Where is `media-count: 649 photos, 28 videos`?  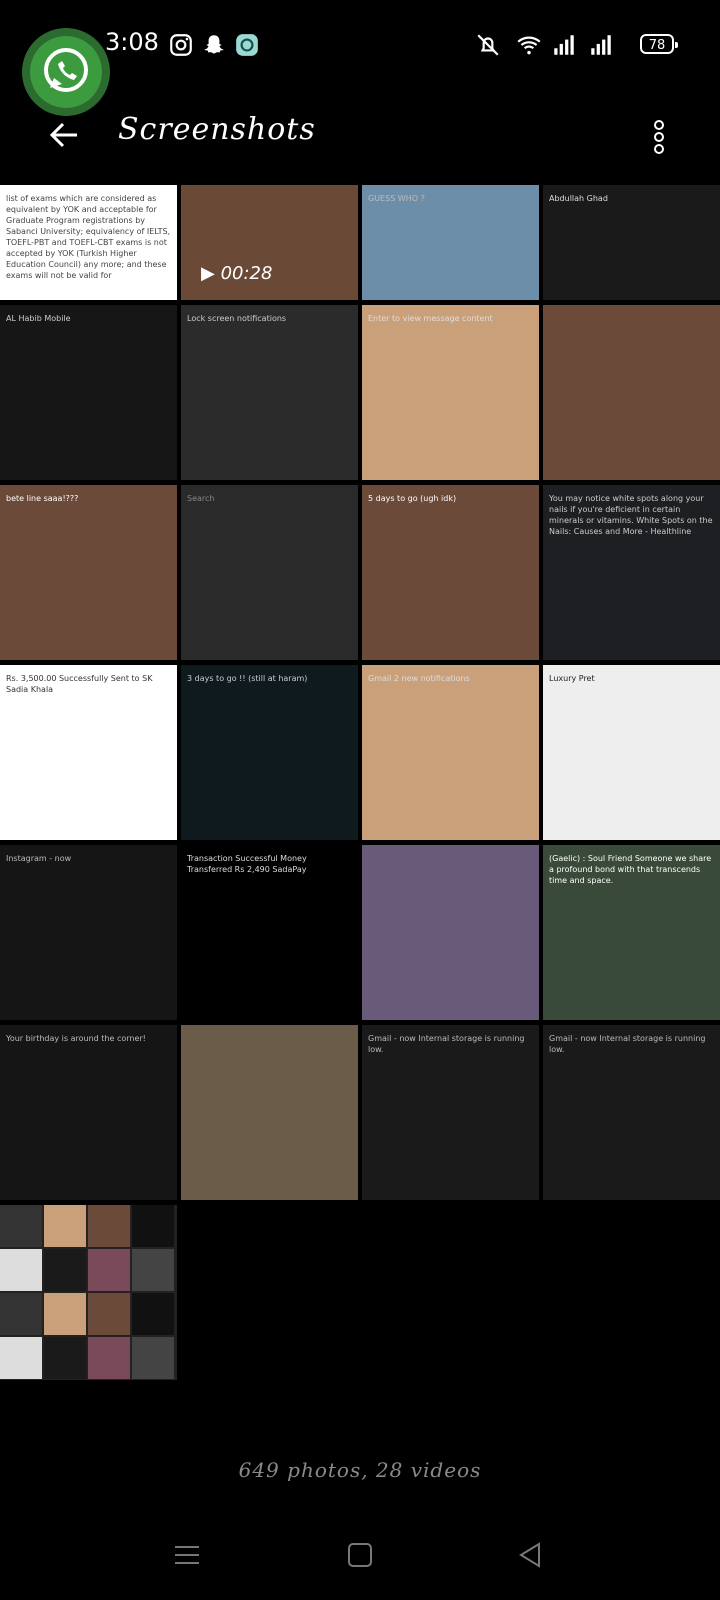
media-count: 649 photos, 28 videos is located at coordinates (360, 1470).